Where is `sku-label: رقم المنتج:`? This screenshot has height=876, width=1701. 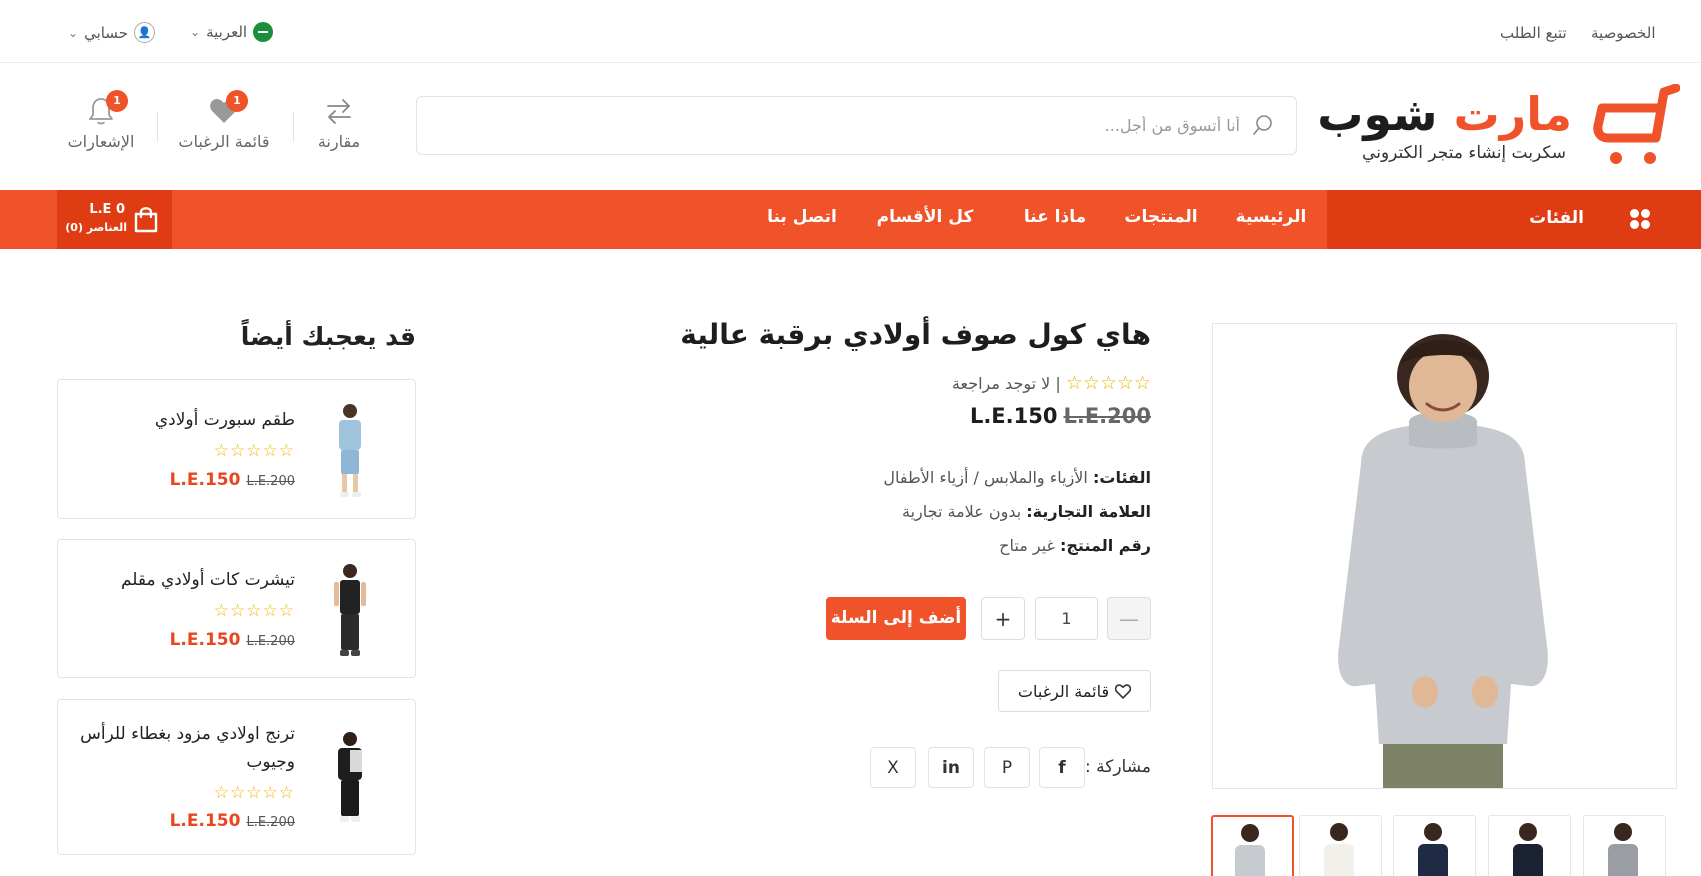 sku-label: رقم المنتج: is located at coordinates (1105, 545).